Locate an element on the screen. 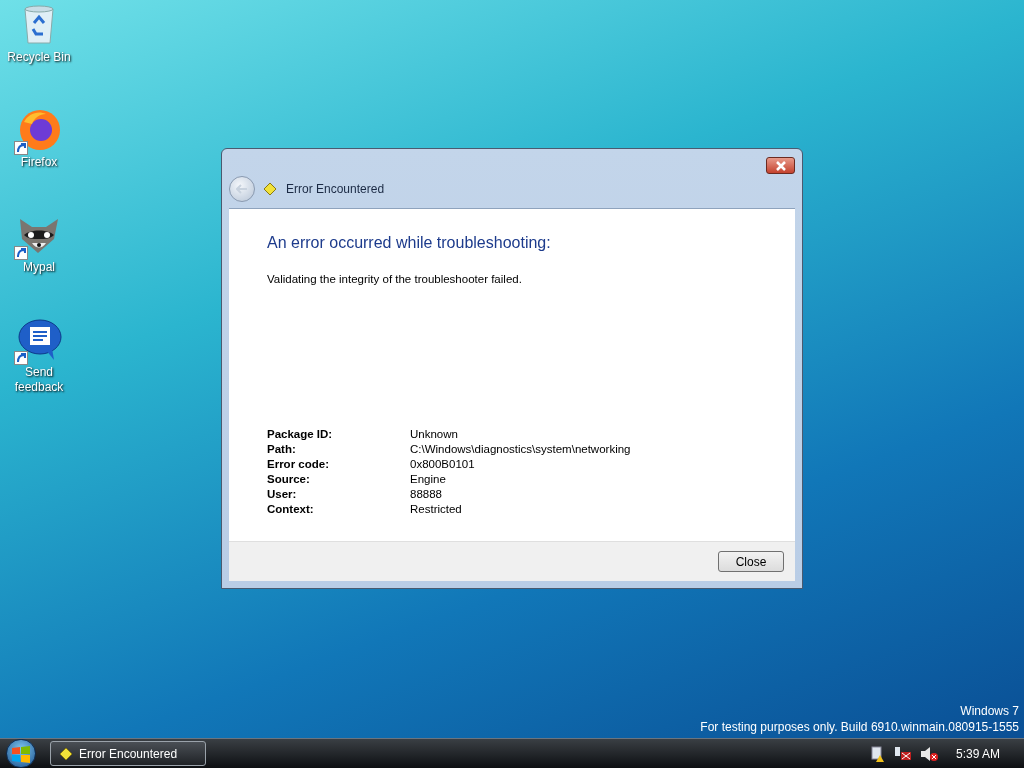 The image size is (1024, 768). detail-value: Restricted is located at coordinates (436, 509).